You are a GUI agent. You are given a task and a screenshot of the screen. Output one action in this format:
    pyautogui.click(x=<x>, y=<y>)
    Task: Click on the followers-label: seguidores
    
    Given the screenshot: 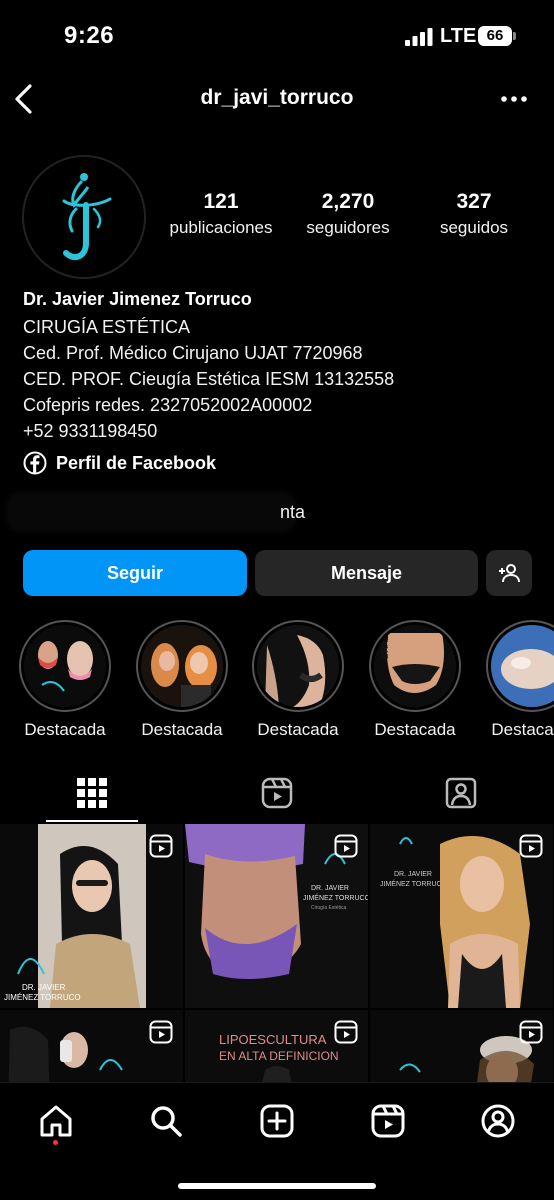 What is the action you would take?
    pyautogui.click(x=348, y=227)
    